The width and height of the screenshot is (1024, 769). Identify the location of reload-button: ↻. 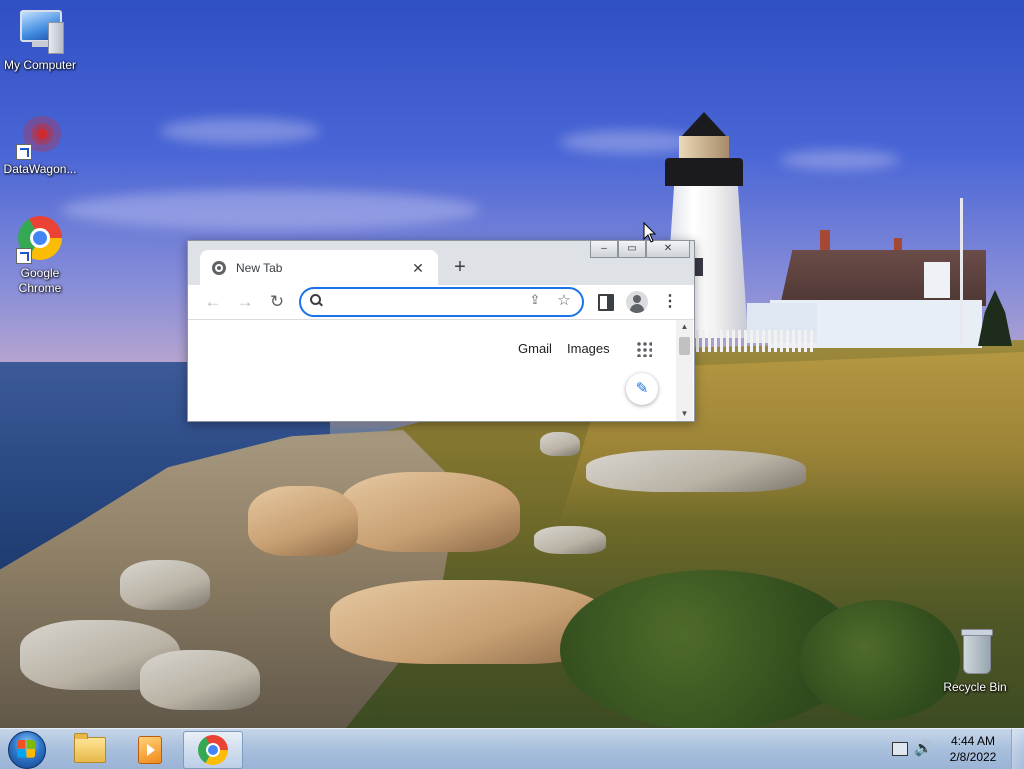
(277, 302).